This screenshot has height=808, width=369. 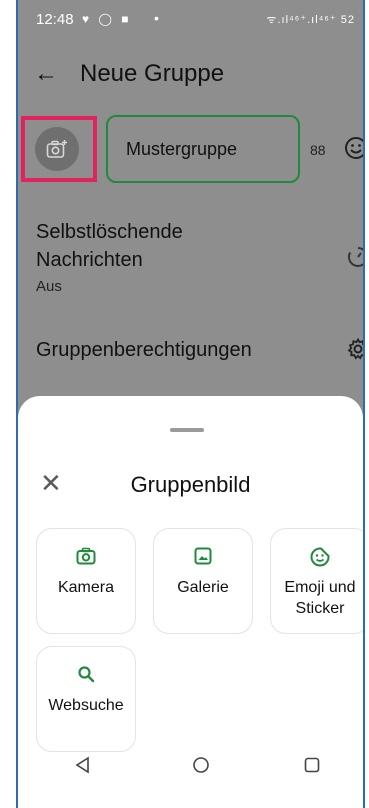 I want to click on app-bar: ← Neue Gruppe, so click(x=190, y=74).